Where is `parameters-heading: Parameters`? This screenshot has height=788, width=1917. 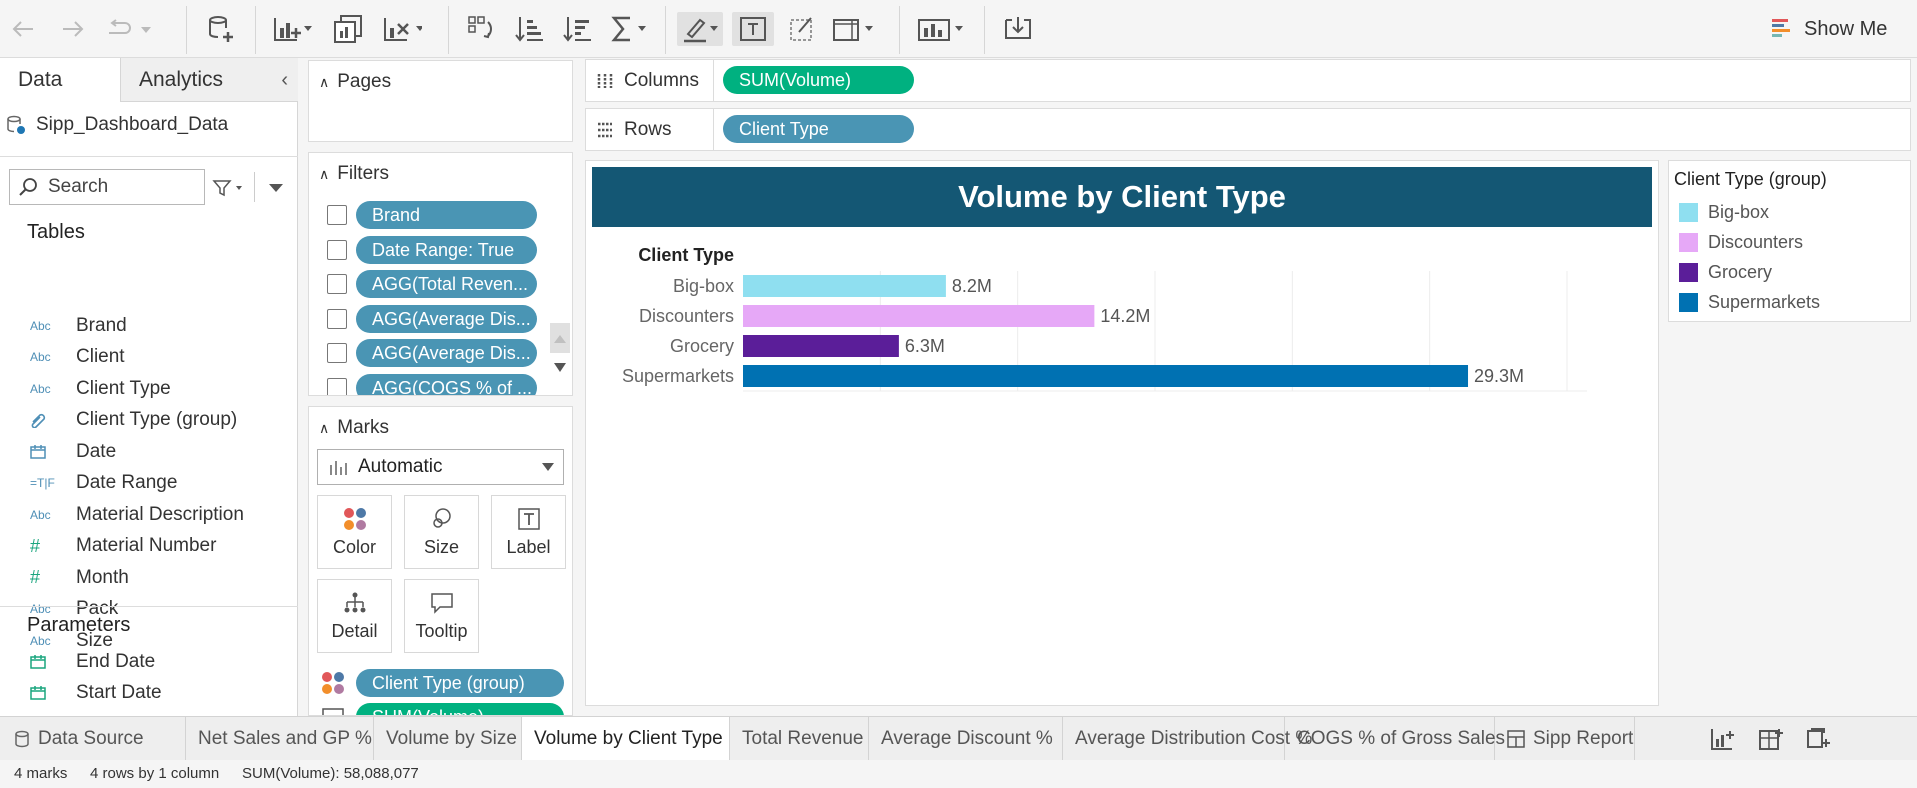
parameters-heading: Parameters is located at coordinates (79, 625).